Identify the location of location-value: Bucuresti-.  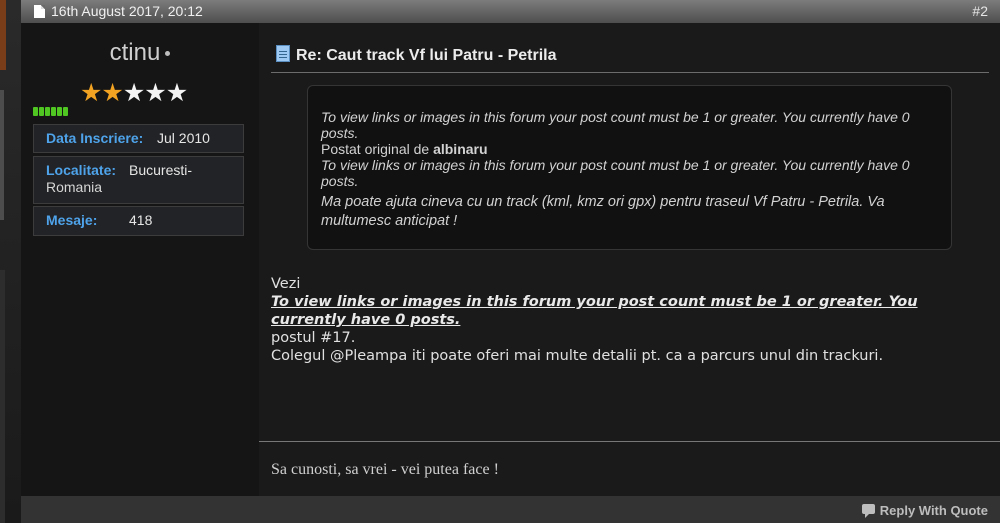
(160, 170).